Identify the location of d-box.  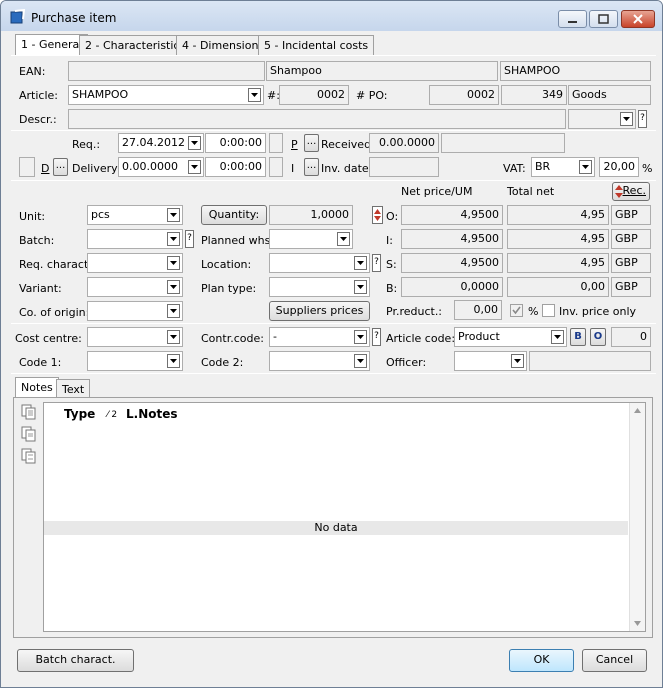
(27, 167).